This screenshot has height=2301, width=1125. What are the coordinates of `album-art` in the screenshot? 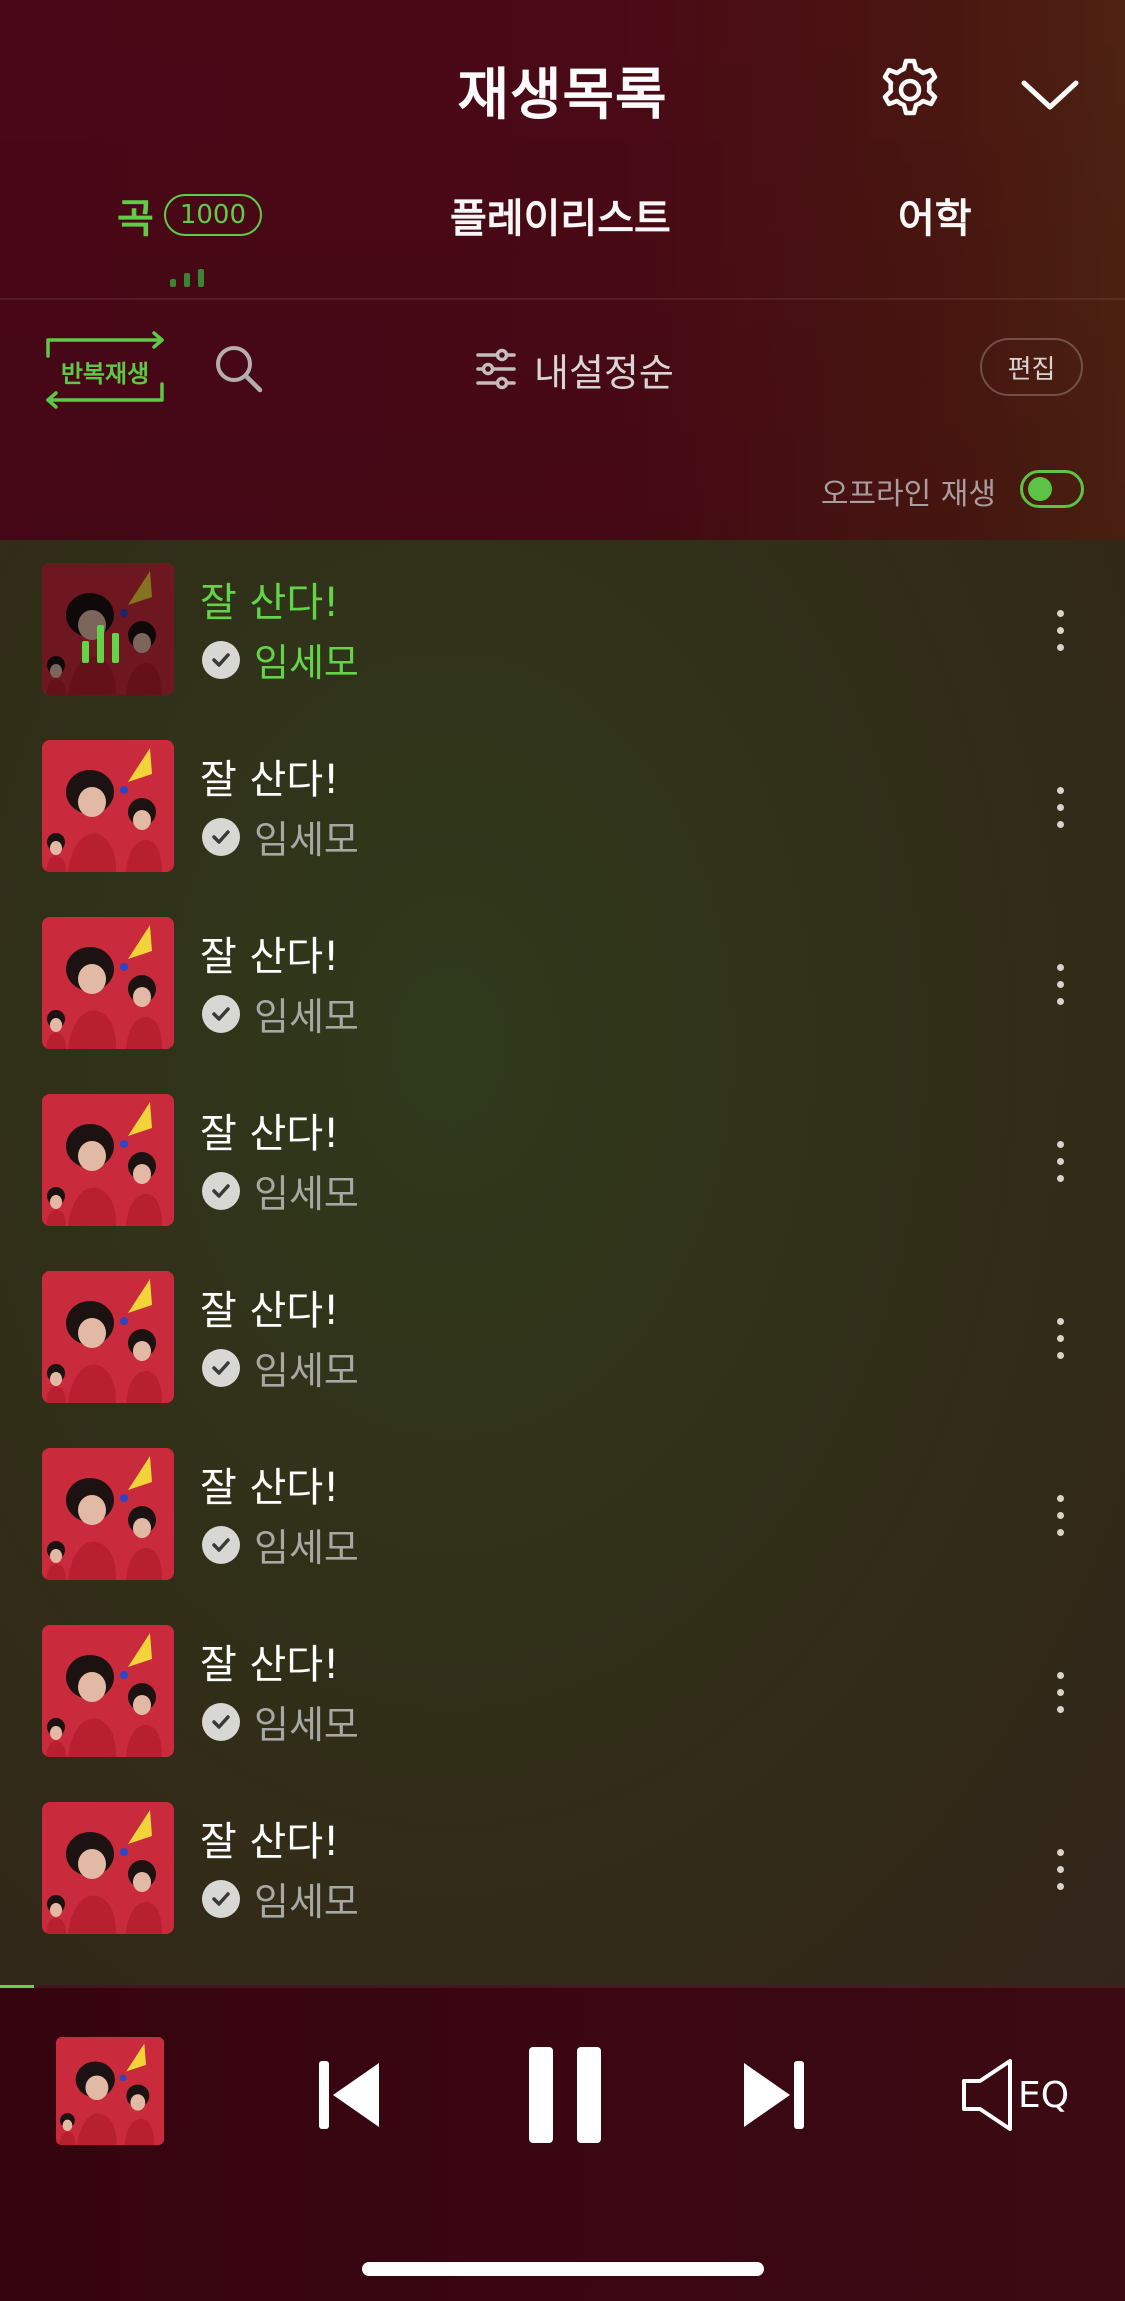 It's located at (110, 2091).